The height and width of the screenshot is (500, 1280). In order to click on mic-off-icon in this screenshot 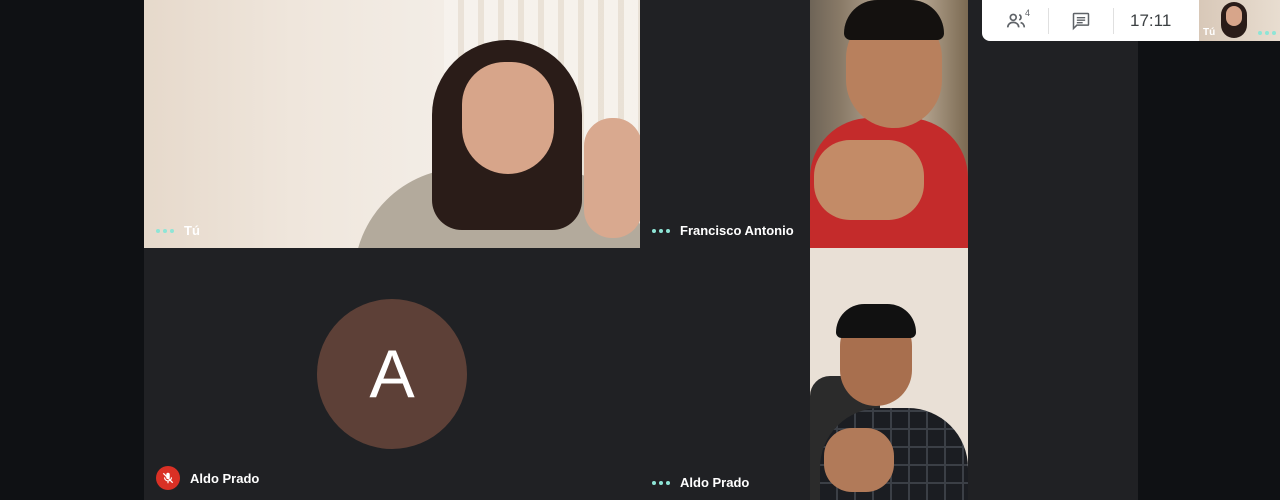, I will do `click(168, 478)`.